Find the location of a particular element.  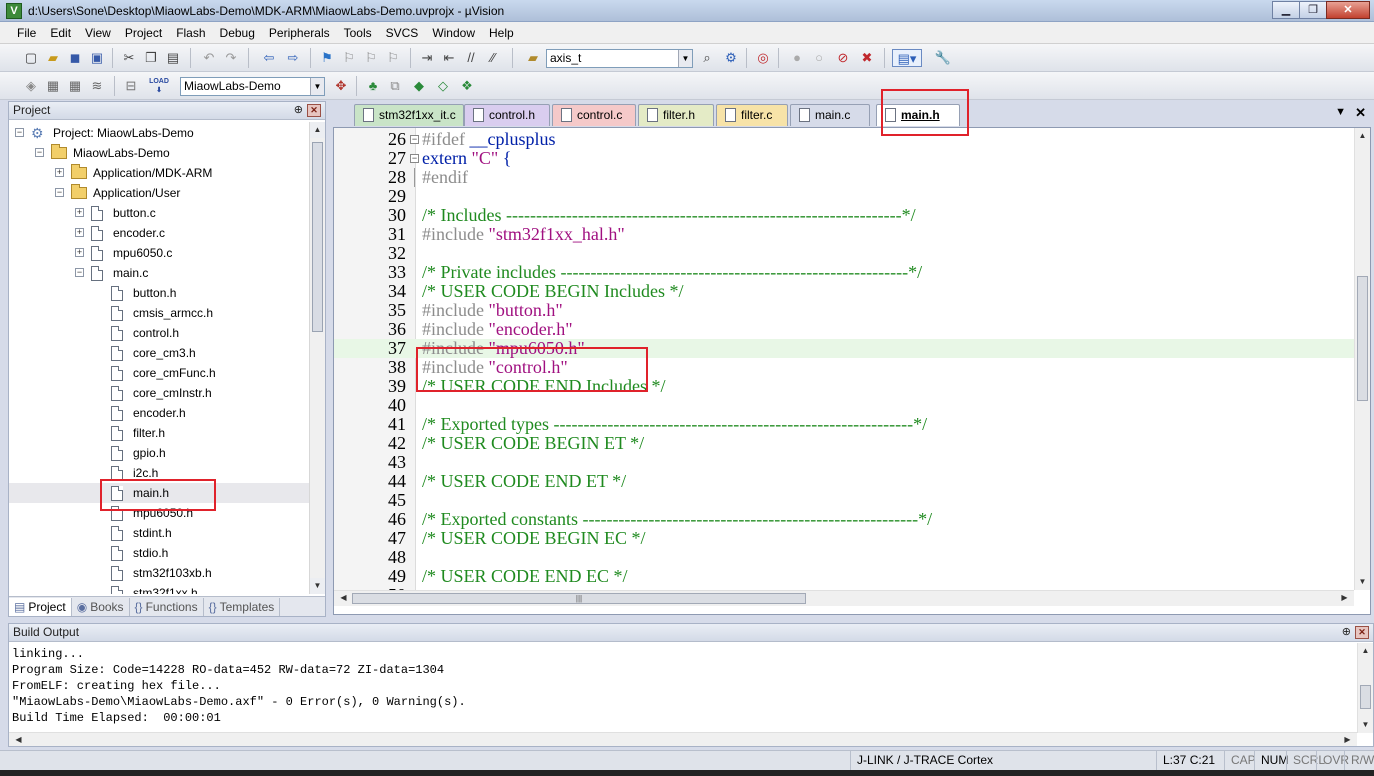

indent-icon: ⇥ is located at coordinates (427, 58).